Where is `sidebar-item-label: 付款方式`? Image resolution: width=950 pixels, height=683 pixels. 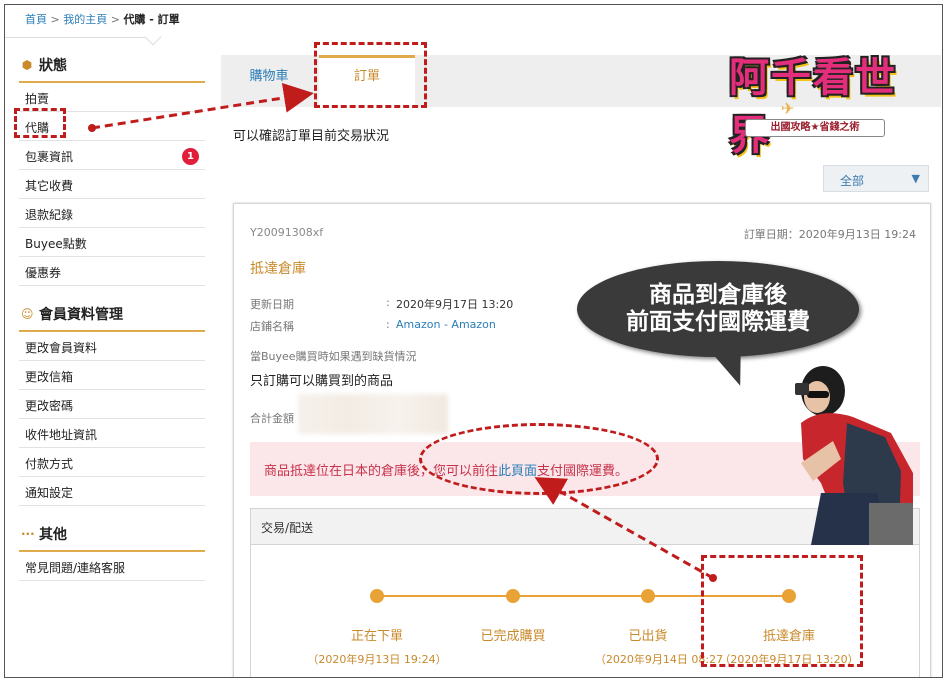 sidebar-item-label: 付款方式 is located at coordinates (49, 463).